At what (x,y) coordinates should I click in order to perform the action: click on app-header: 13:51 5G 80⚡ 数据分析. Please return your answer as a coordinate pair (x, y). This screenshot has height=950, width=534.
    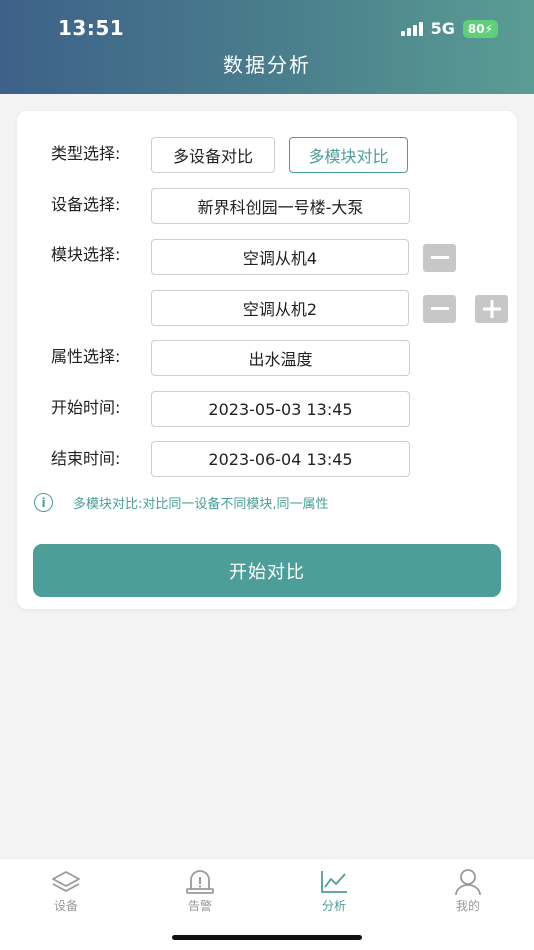
    Looking at the image, I should click on (267, 47).